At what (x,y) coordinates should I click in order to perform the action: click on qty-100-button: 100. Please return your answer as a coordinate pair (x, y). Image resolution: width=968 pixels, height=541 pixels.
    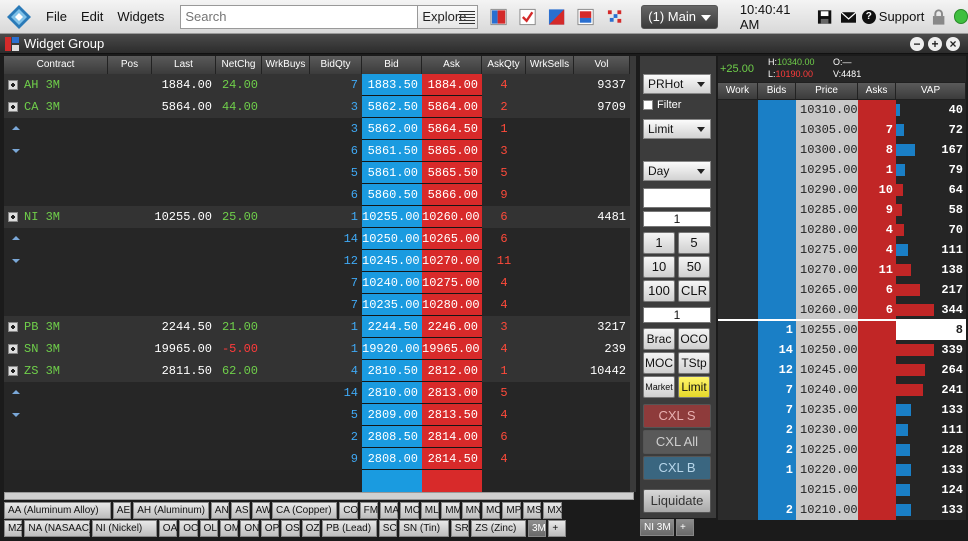
    Looking at the image, I should click on (659, 291).